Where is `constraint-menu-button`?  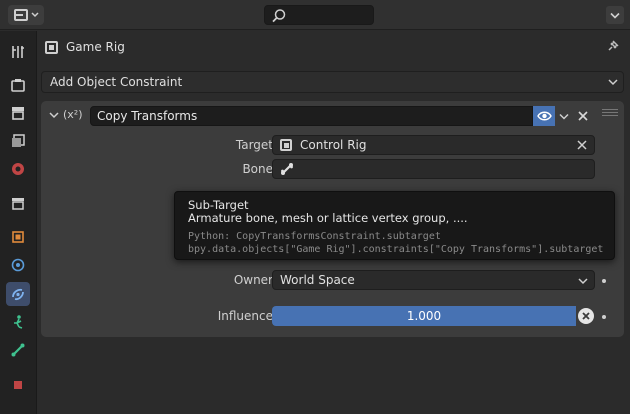
constraint-menu-button is located at coordinates (564, 116).